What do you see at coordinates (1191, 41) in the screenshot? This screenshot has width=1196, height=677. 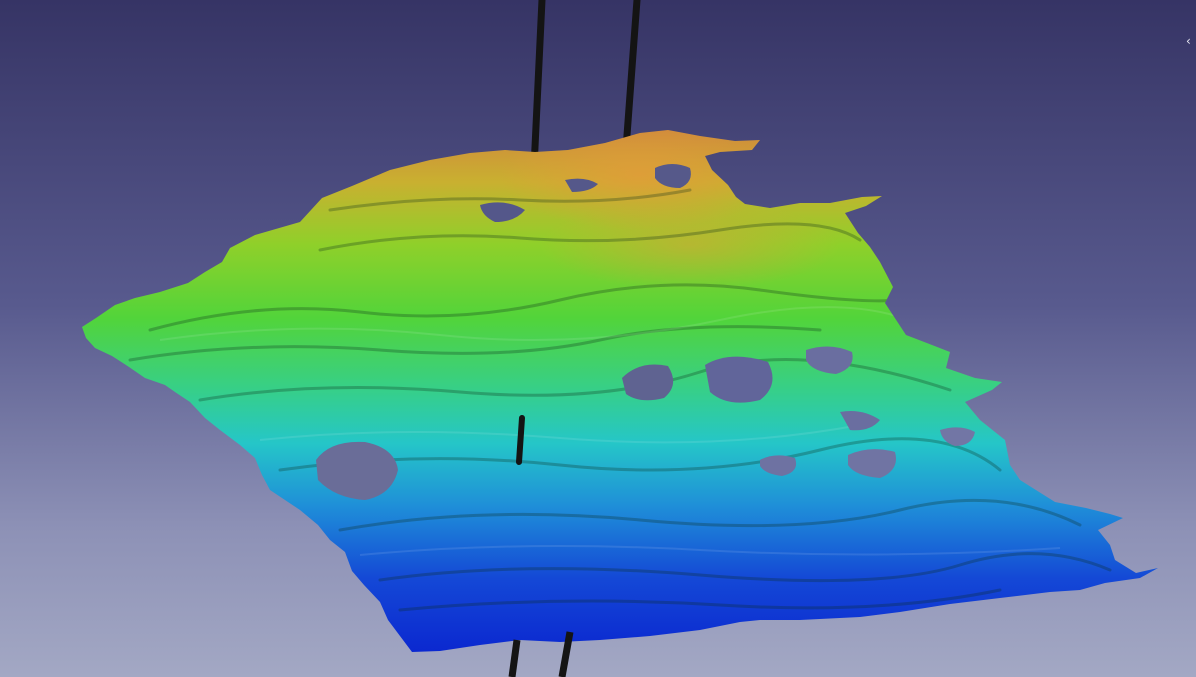 I see `chevron-left-icon: ‹` at bounding box center [1191, 41].